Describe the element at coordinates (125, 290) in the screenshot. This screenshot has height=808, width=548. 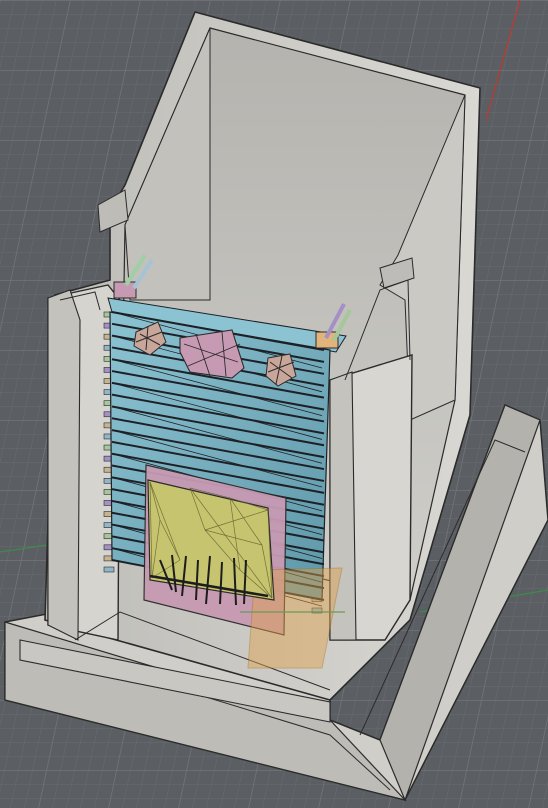
I see `corner-block-left` at that location.